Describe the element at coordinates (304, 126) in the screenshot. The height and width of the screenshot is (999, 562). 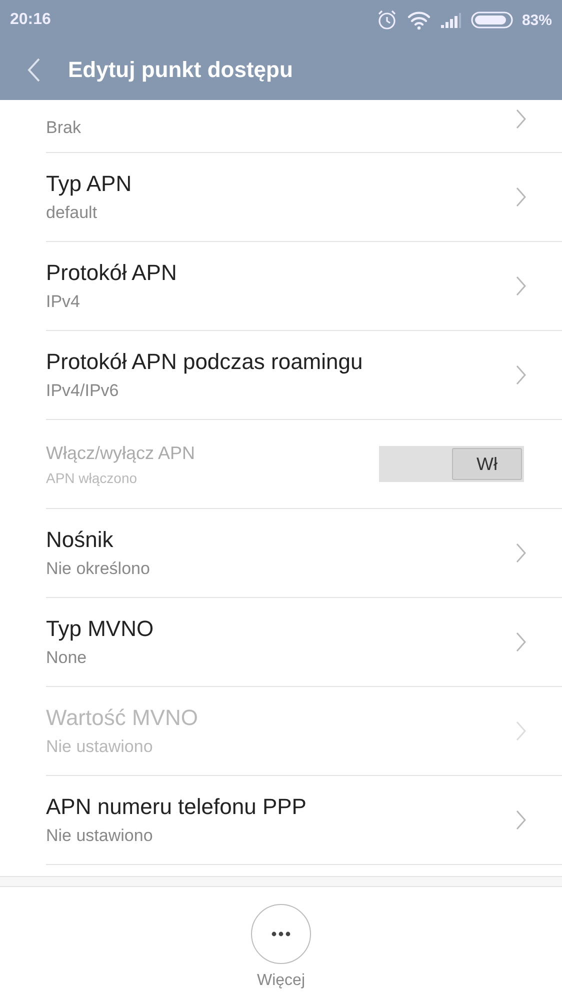
I see `settings-row: Brak` at that location.